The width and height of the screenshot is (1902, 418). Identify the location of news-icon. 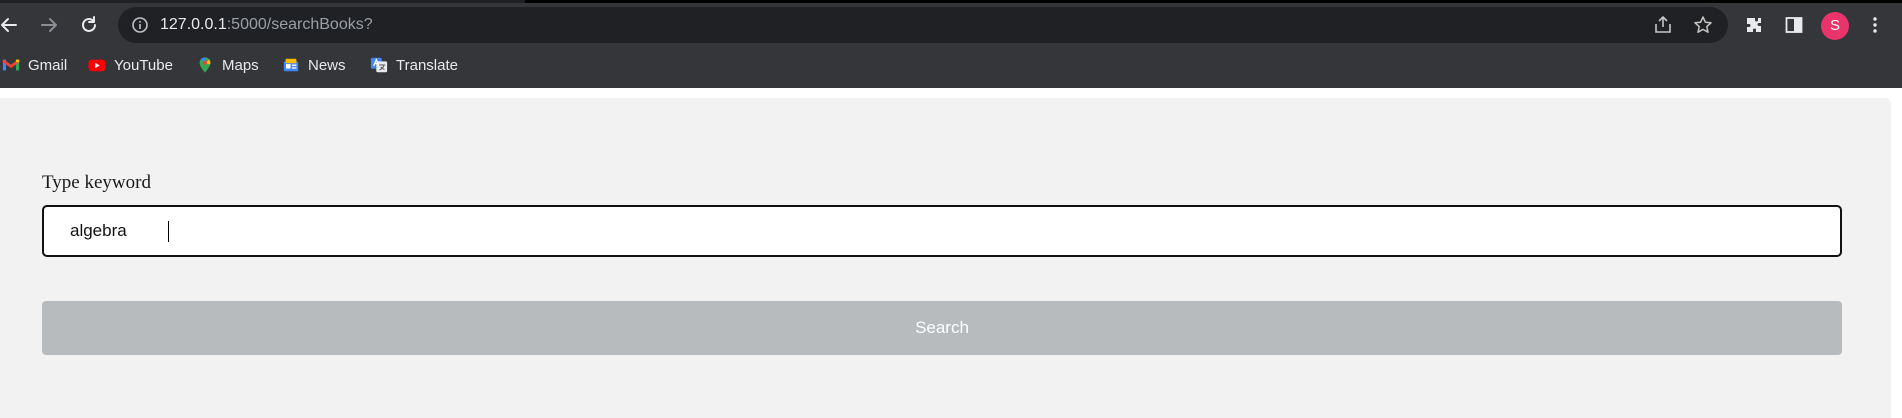
(291, 65).